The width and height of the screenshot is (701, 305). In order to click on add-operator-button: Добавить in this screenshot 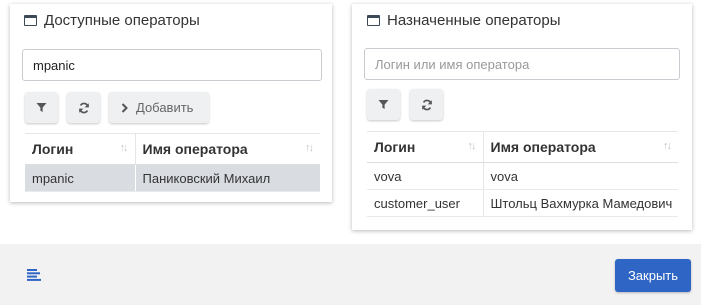, I will do `click(159, 107)`.